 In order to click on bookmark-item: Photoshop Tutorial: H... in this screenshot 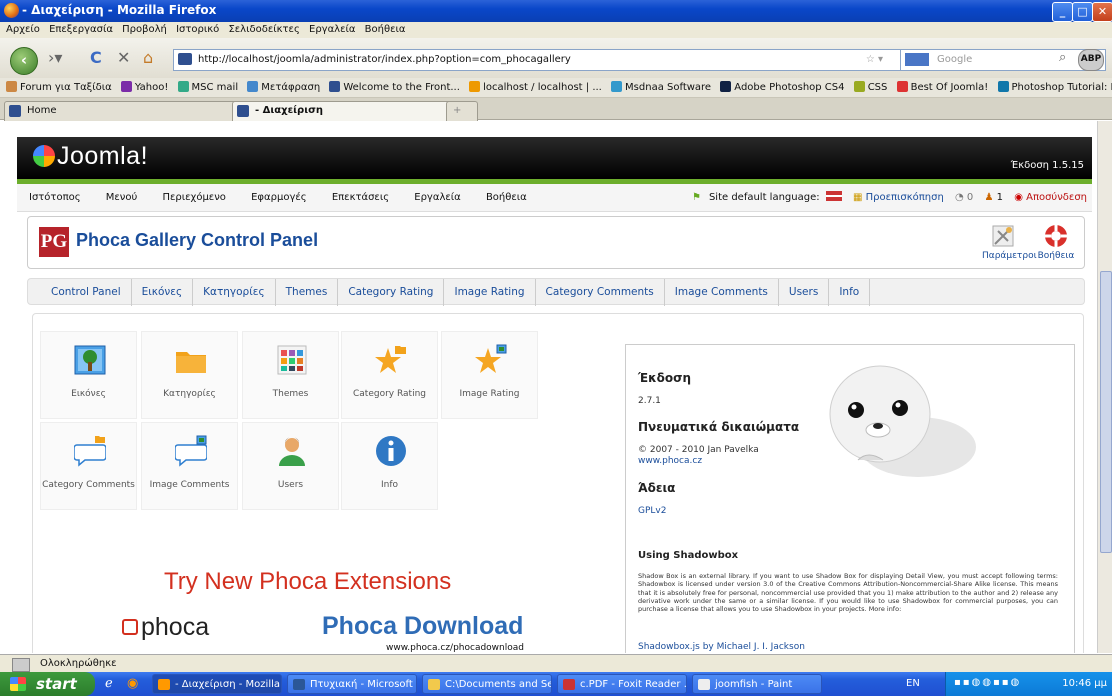, I will do `click(1054, 87)`.